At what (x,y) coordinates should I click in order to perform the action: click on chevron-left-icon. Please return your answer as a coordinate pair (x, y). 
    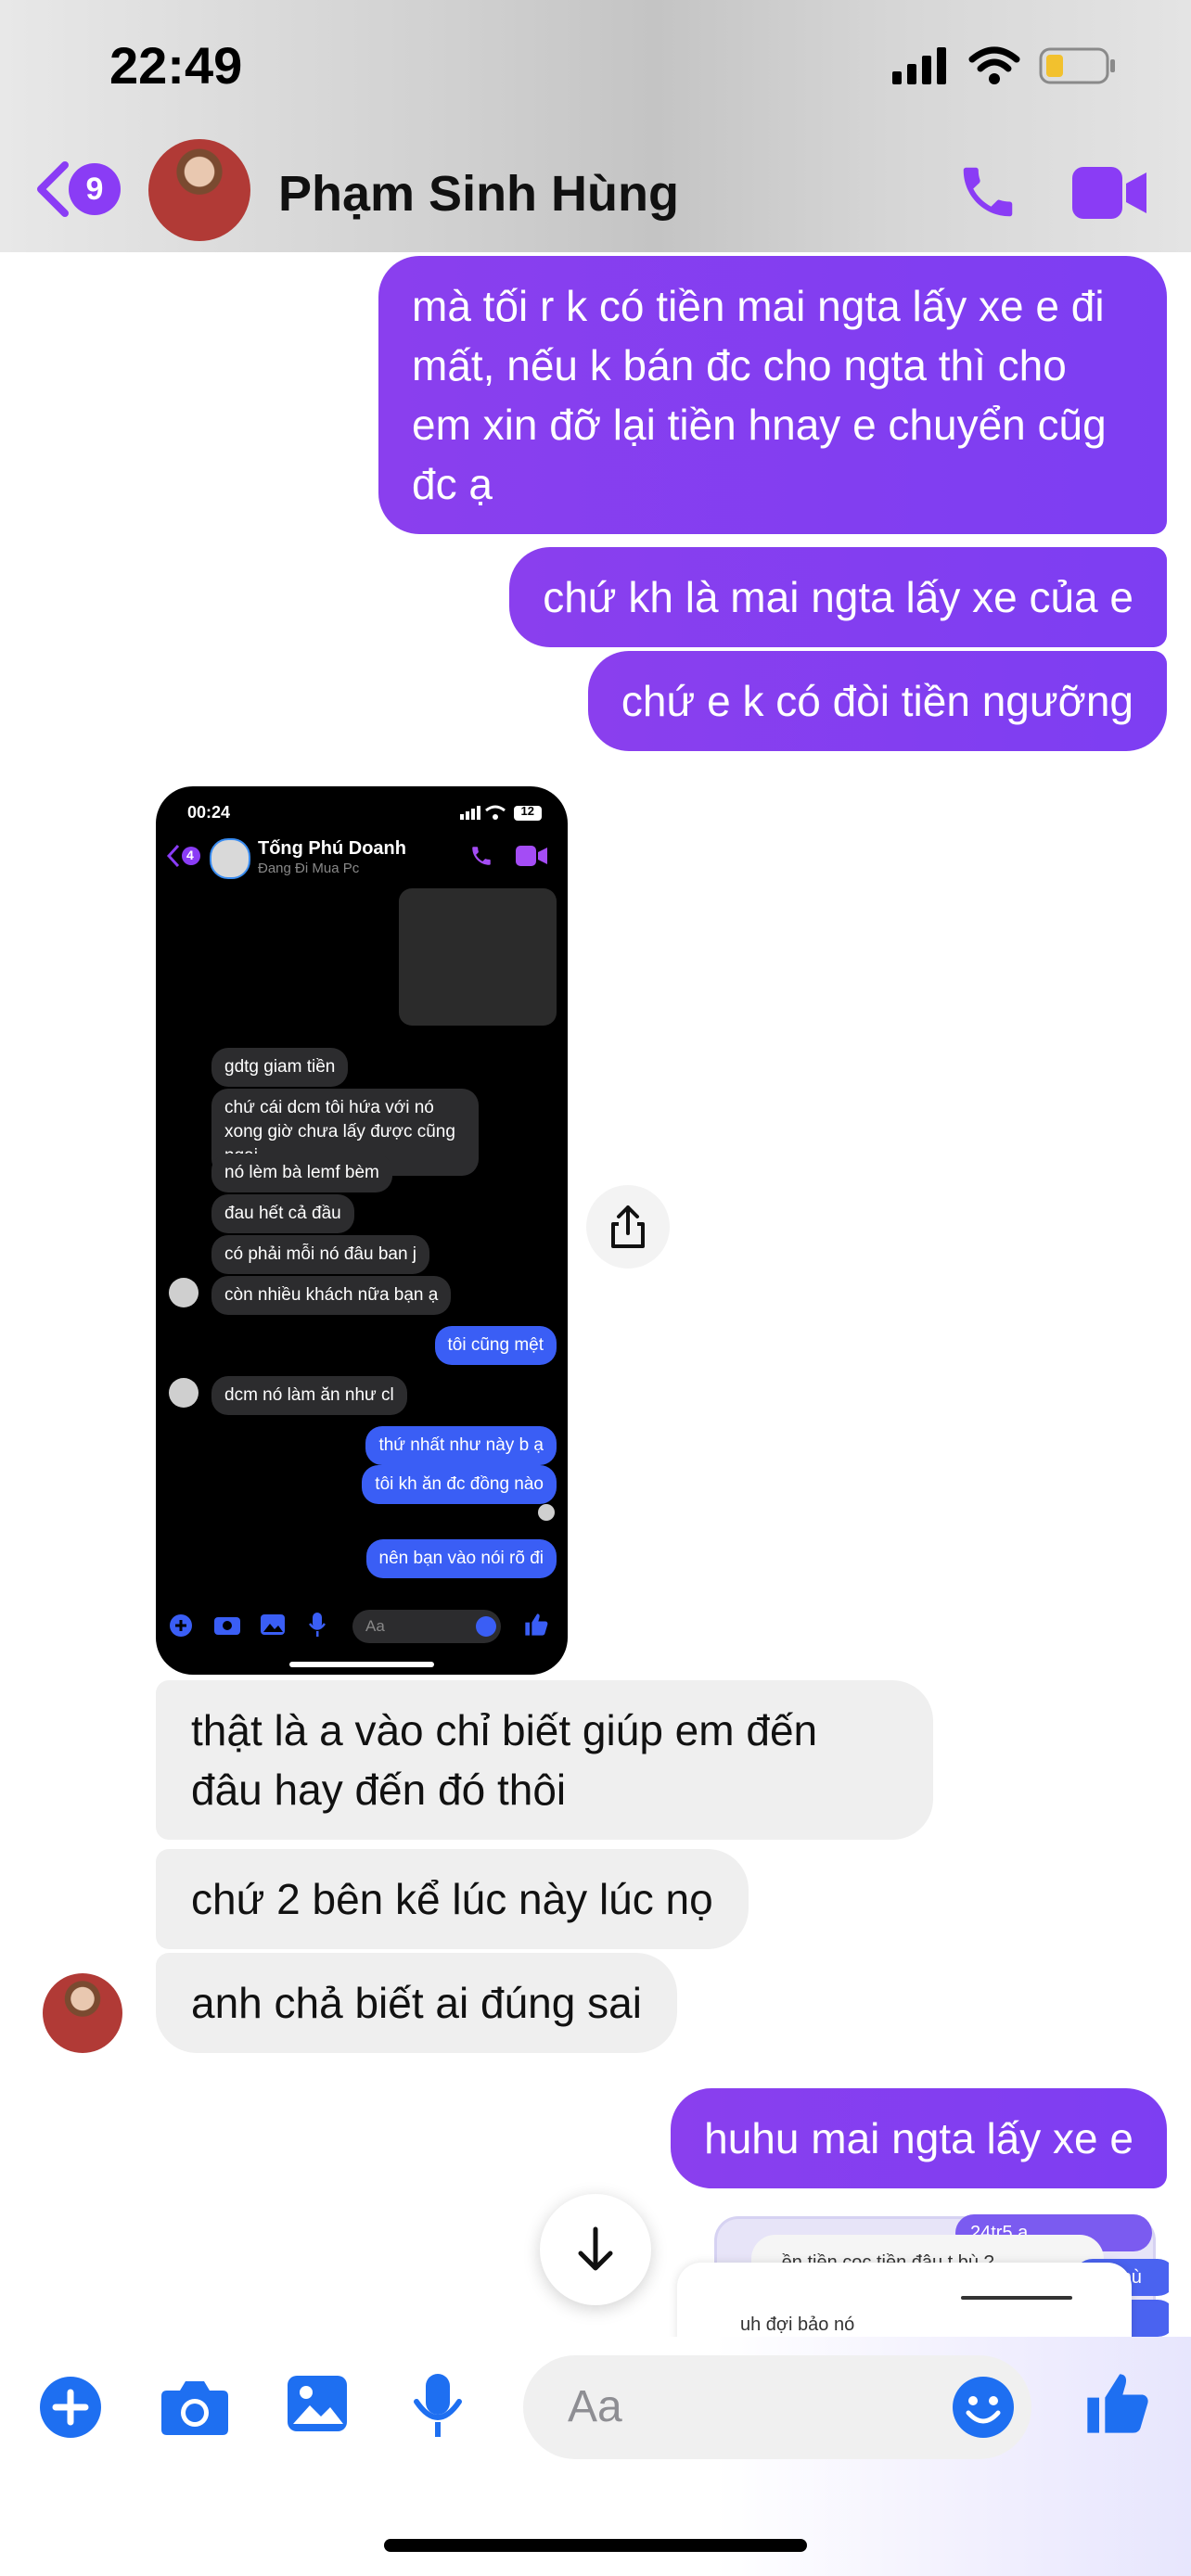
    Looking at the image, I should click on (53, 189).